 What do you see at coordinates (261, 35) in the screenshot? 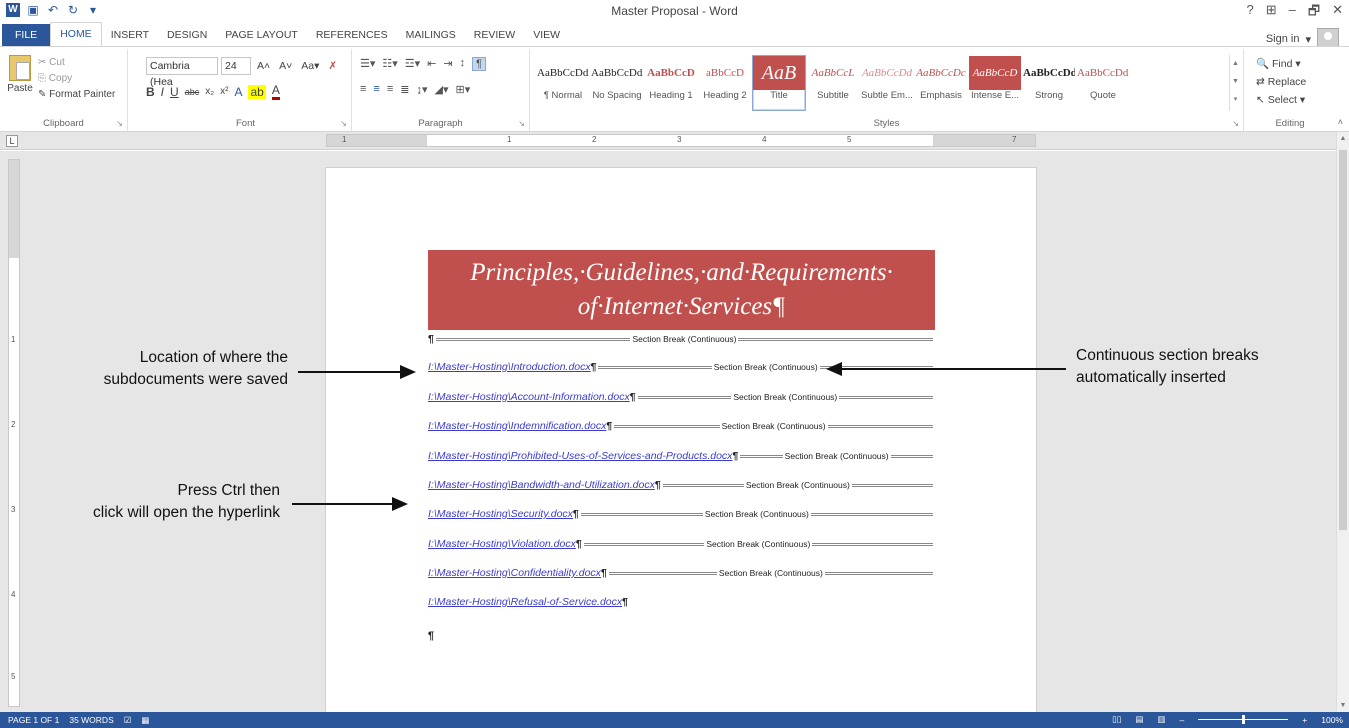
I see `tab-page-layout: PAGE LAYOUT` at bounding box center [261, 35].